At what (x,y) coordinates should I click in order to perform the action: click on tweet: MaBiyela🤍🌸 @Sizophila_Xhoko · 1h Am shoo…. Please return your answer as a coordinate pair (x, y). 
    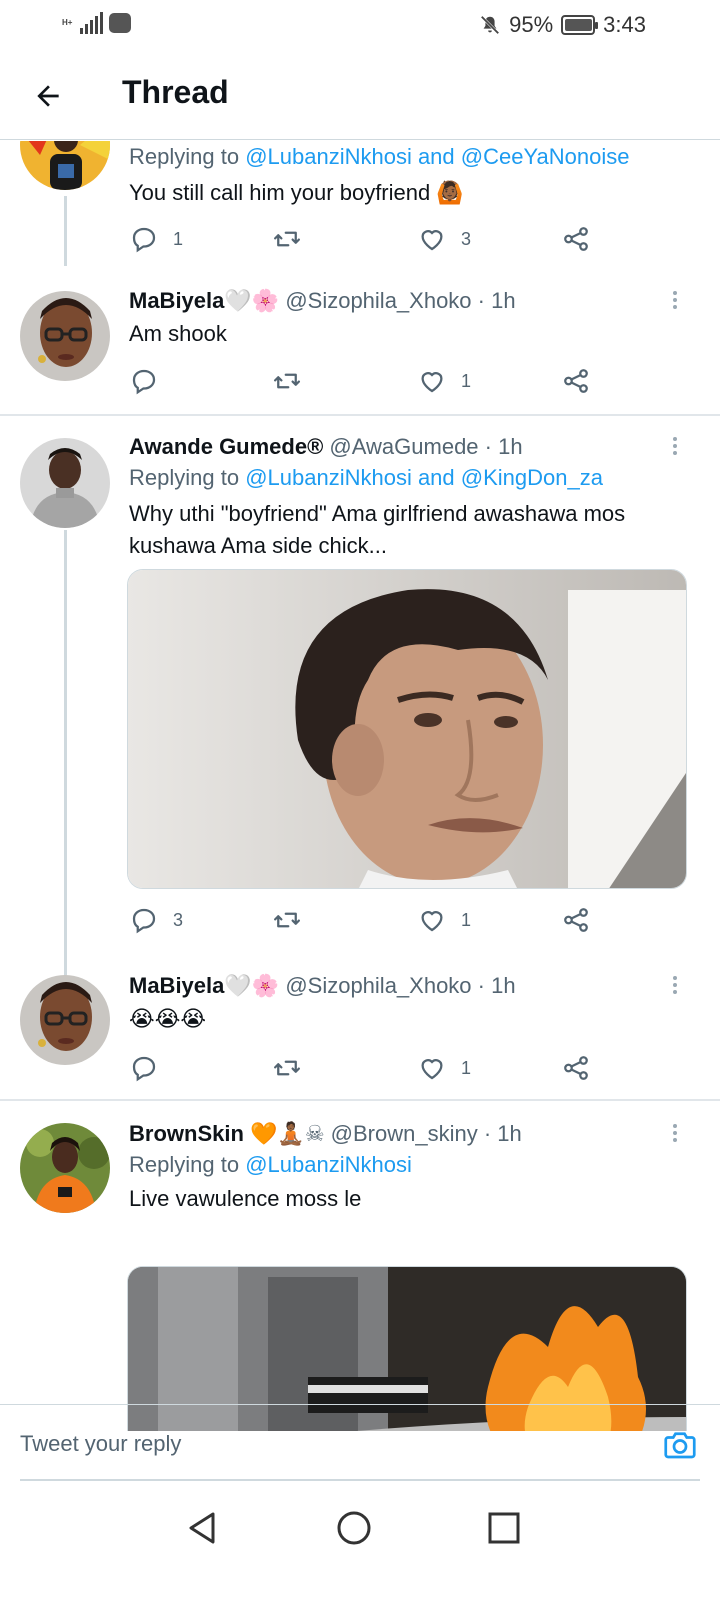
    Looking at the image, I should click on (360, 341).